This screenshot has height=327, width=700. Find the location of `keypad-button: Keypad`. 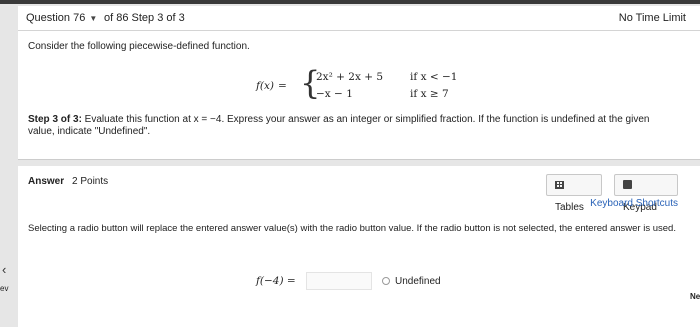

keypad-button: Keypad is located at coordinates (646, 193).